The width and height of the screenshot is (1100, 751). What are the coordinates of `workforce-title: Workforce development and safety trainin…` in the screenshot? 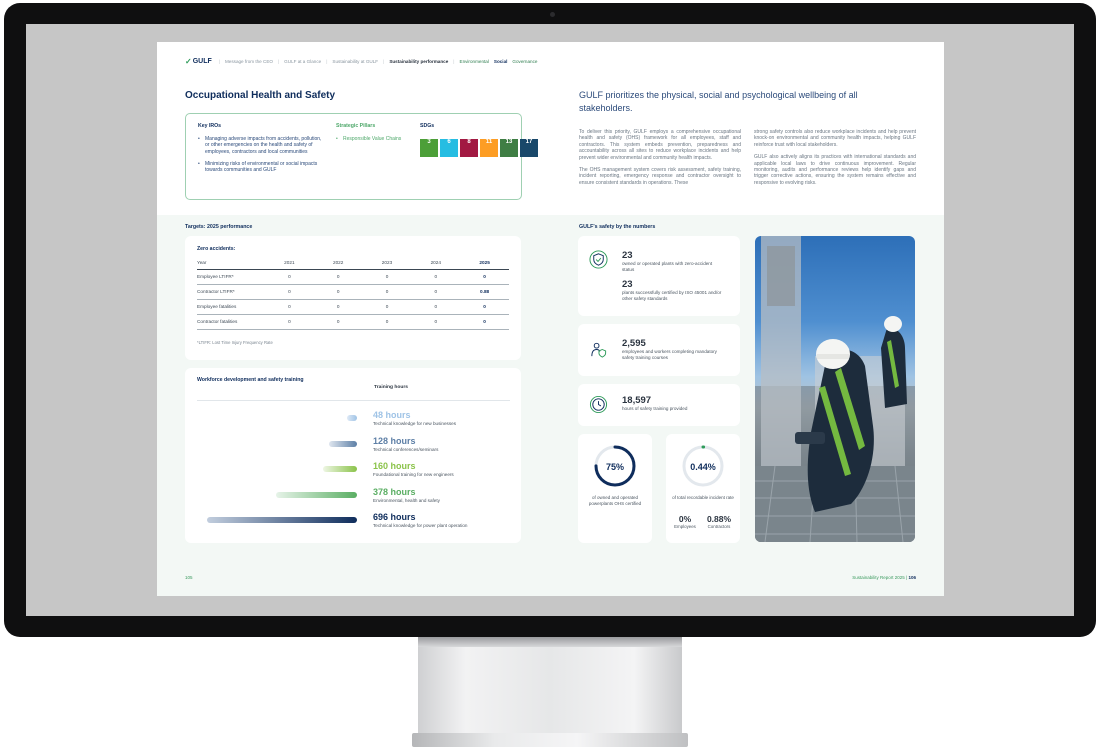 It's located at (250, 380).